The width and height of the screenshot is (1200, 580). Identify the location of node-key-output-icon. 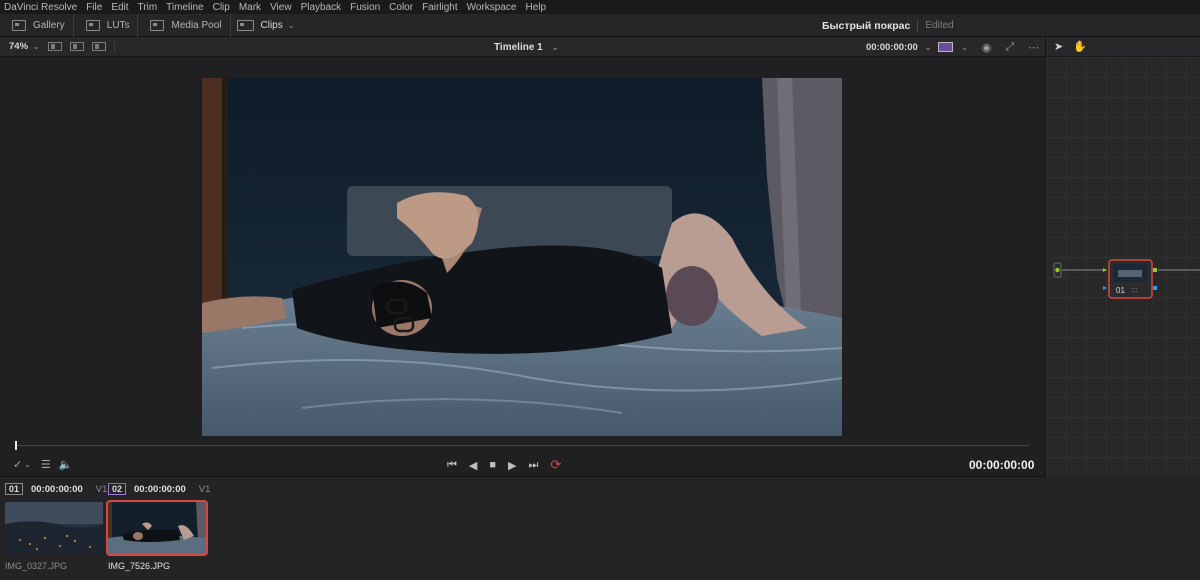
(1155, 288).